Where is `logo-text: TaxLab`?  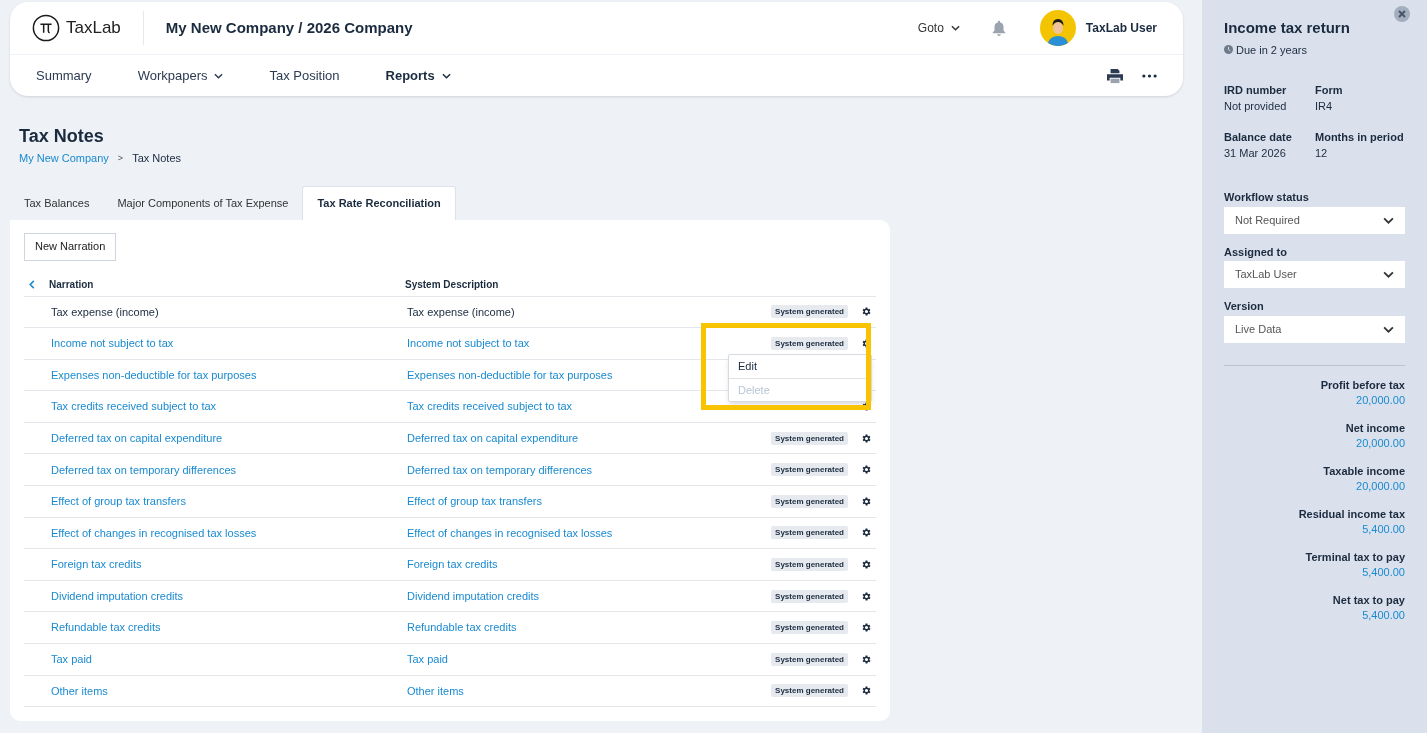 logo-text: TaxLab is located at coordinates (93, 28).